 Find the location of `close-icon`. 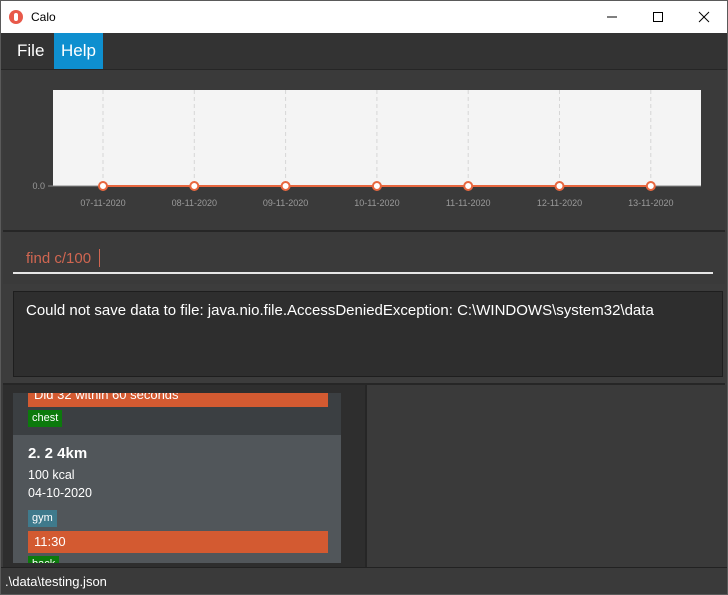

close-icon is located at coordinates (704, 17).